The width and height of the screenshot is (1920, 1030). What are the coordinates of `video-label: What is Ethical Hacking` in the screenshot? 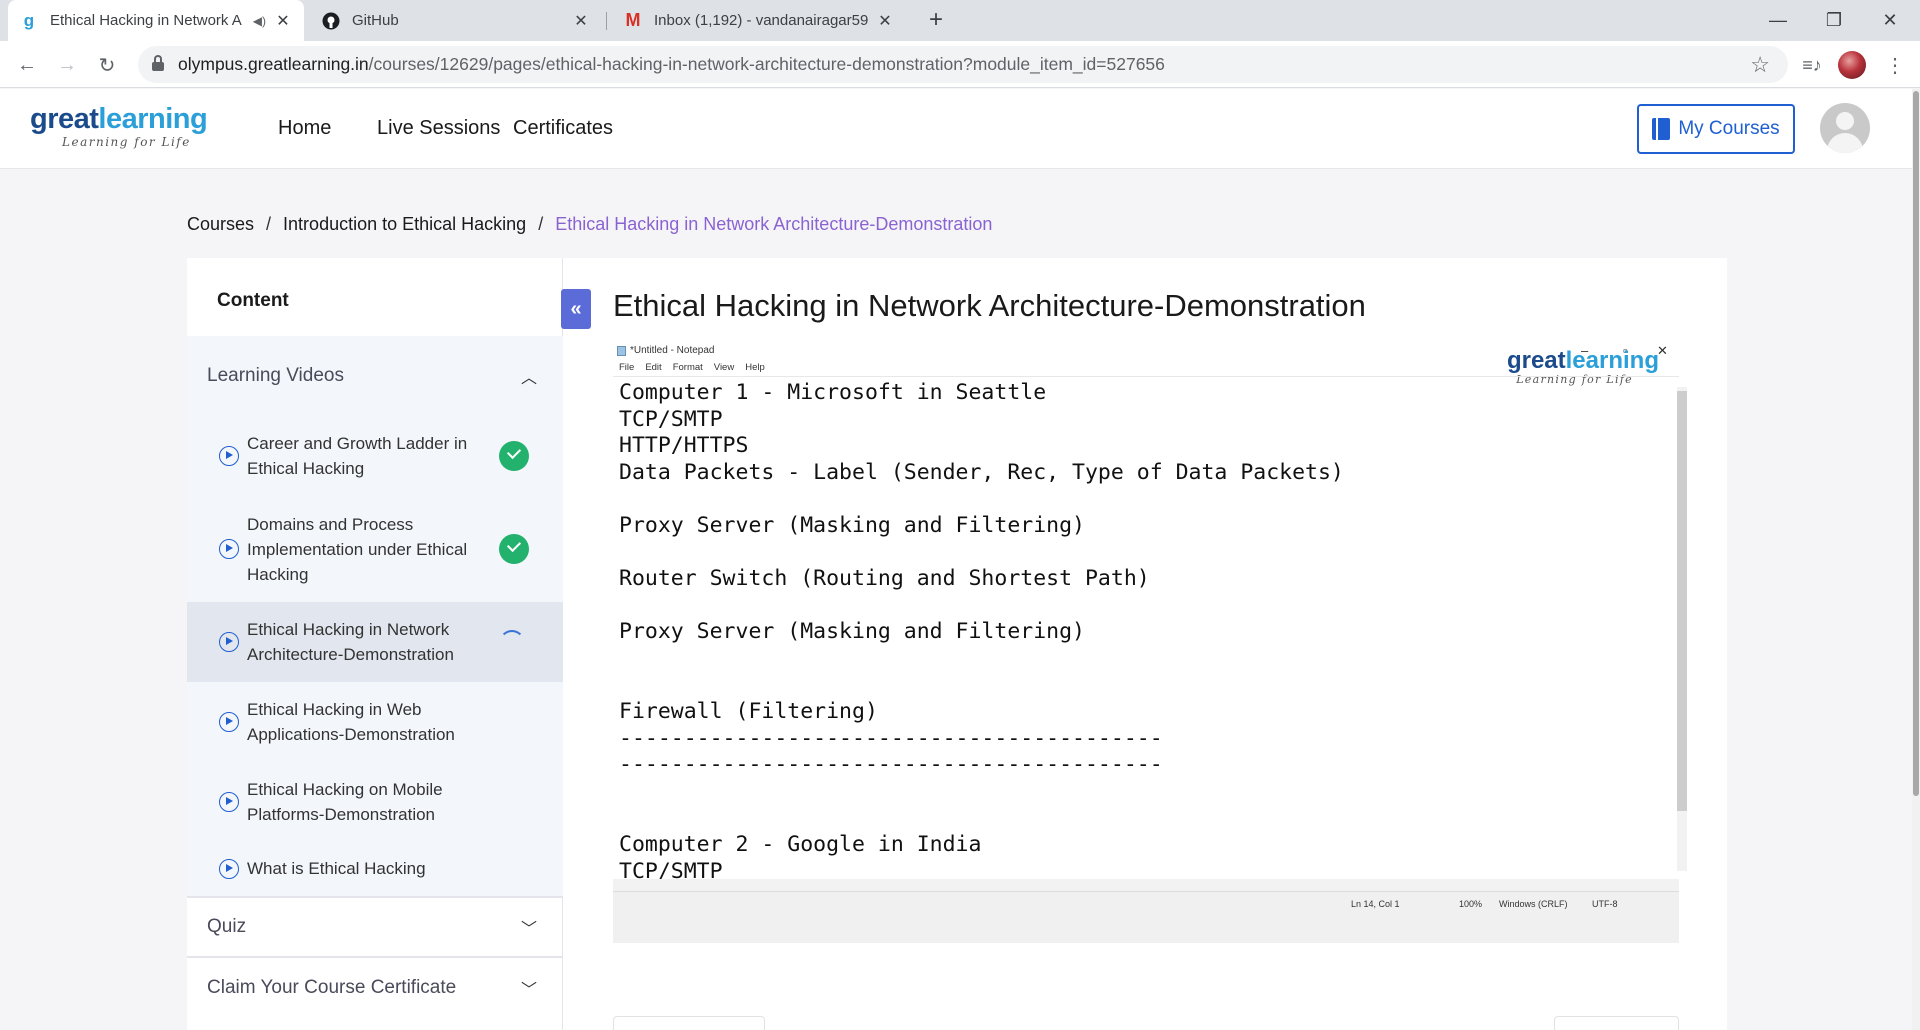 It's located at (336, 868).